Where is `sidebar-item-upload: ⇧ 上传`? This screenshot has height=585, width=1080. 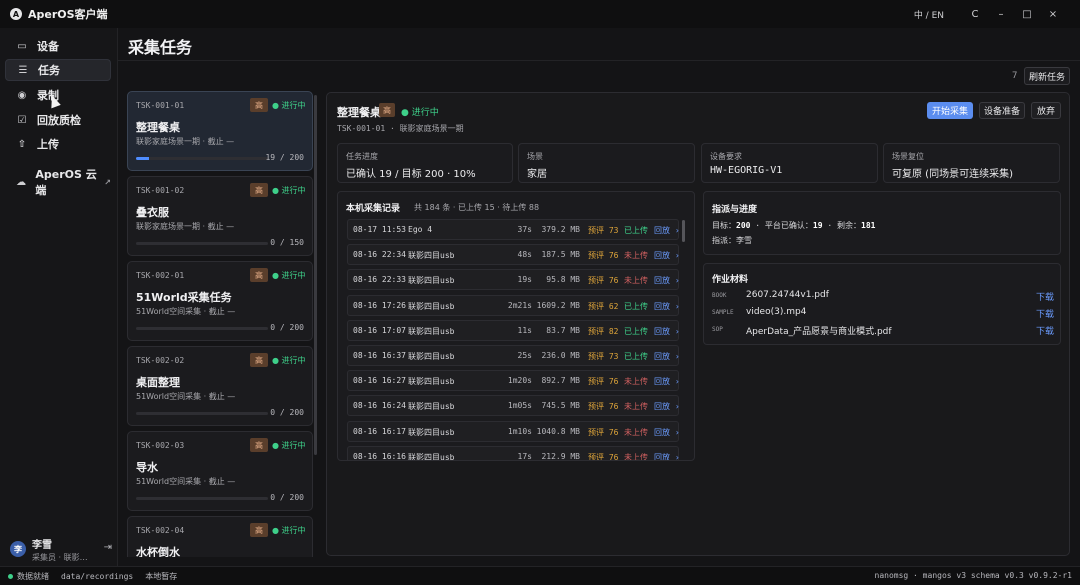
sidebar-item-upload: ⇧ 上传 is located at coordinates (58, 144).